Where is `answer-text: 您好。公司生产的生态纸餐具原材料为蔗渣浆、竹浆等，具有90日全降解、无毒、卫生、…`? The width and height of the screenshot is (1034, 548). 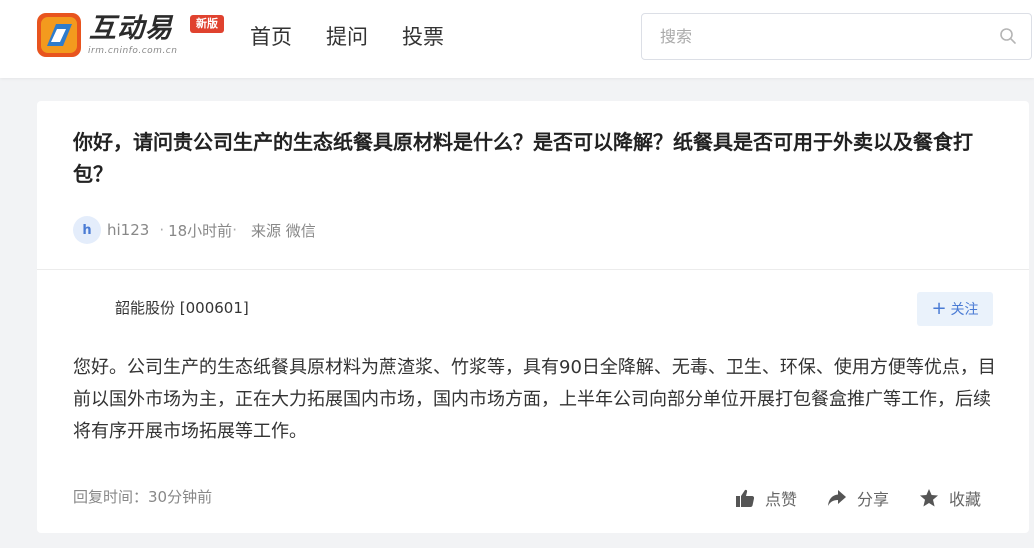 answer-text: 您好。公司生产的生态纸餐具原材料为蔗渣浆、竹浆等，具有90日全降解、无毒、卫生、… is located at coordinates (534, 399).